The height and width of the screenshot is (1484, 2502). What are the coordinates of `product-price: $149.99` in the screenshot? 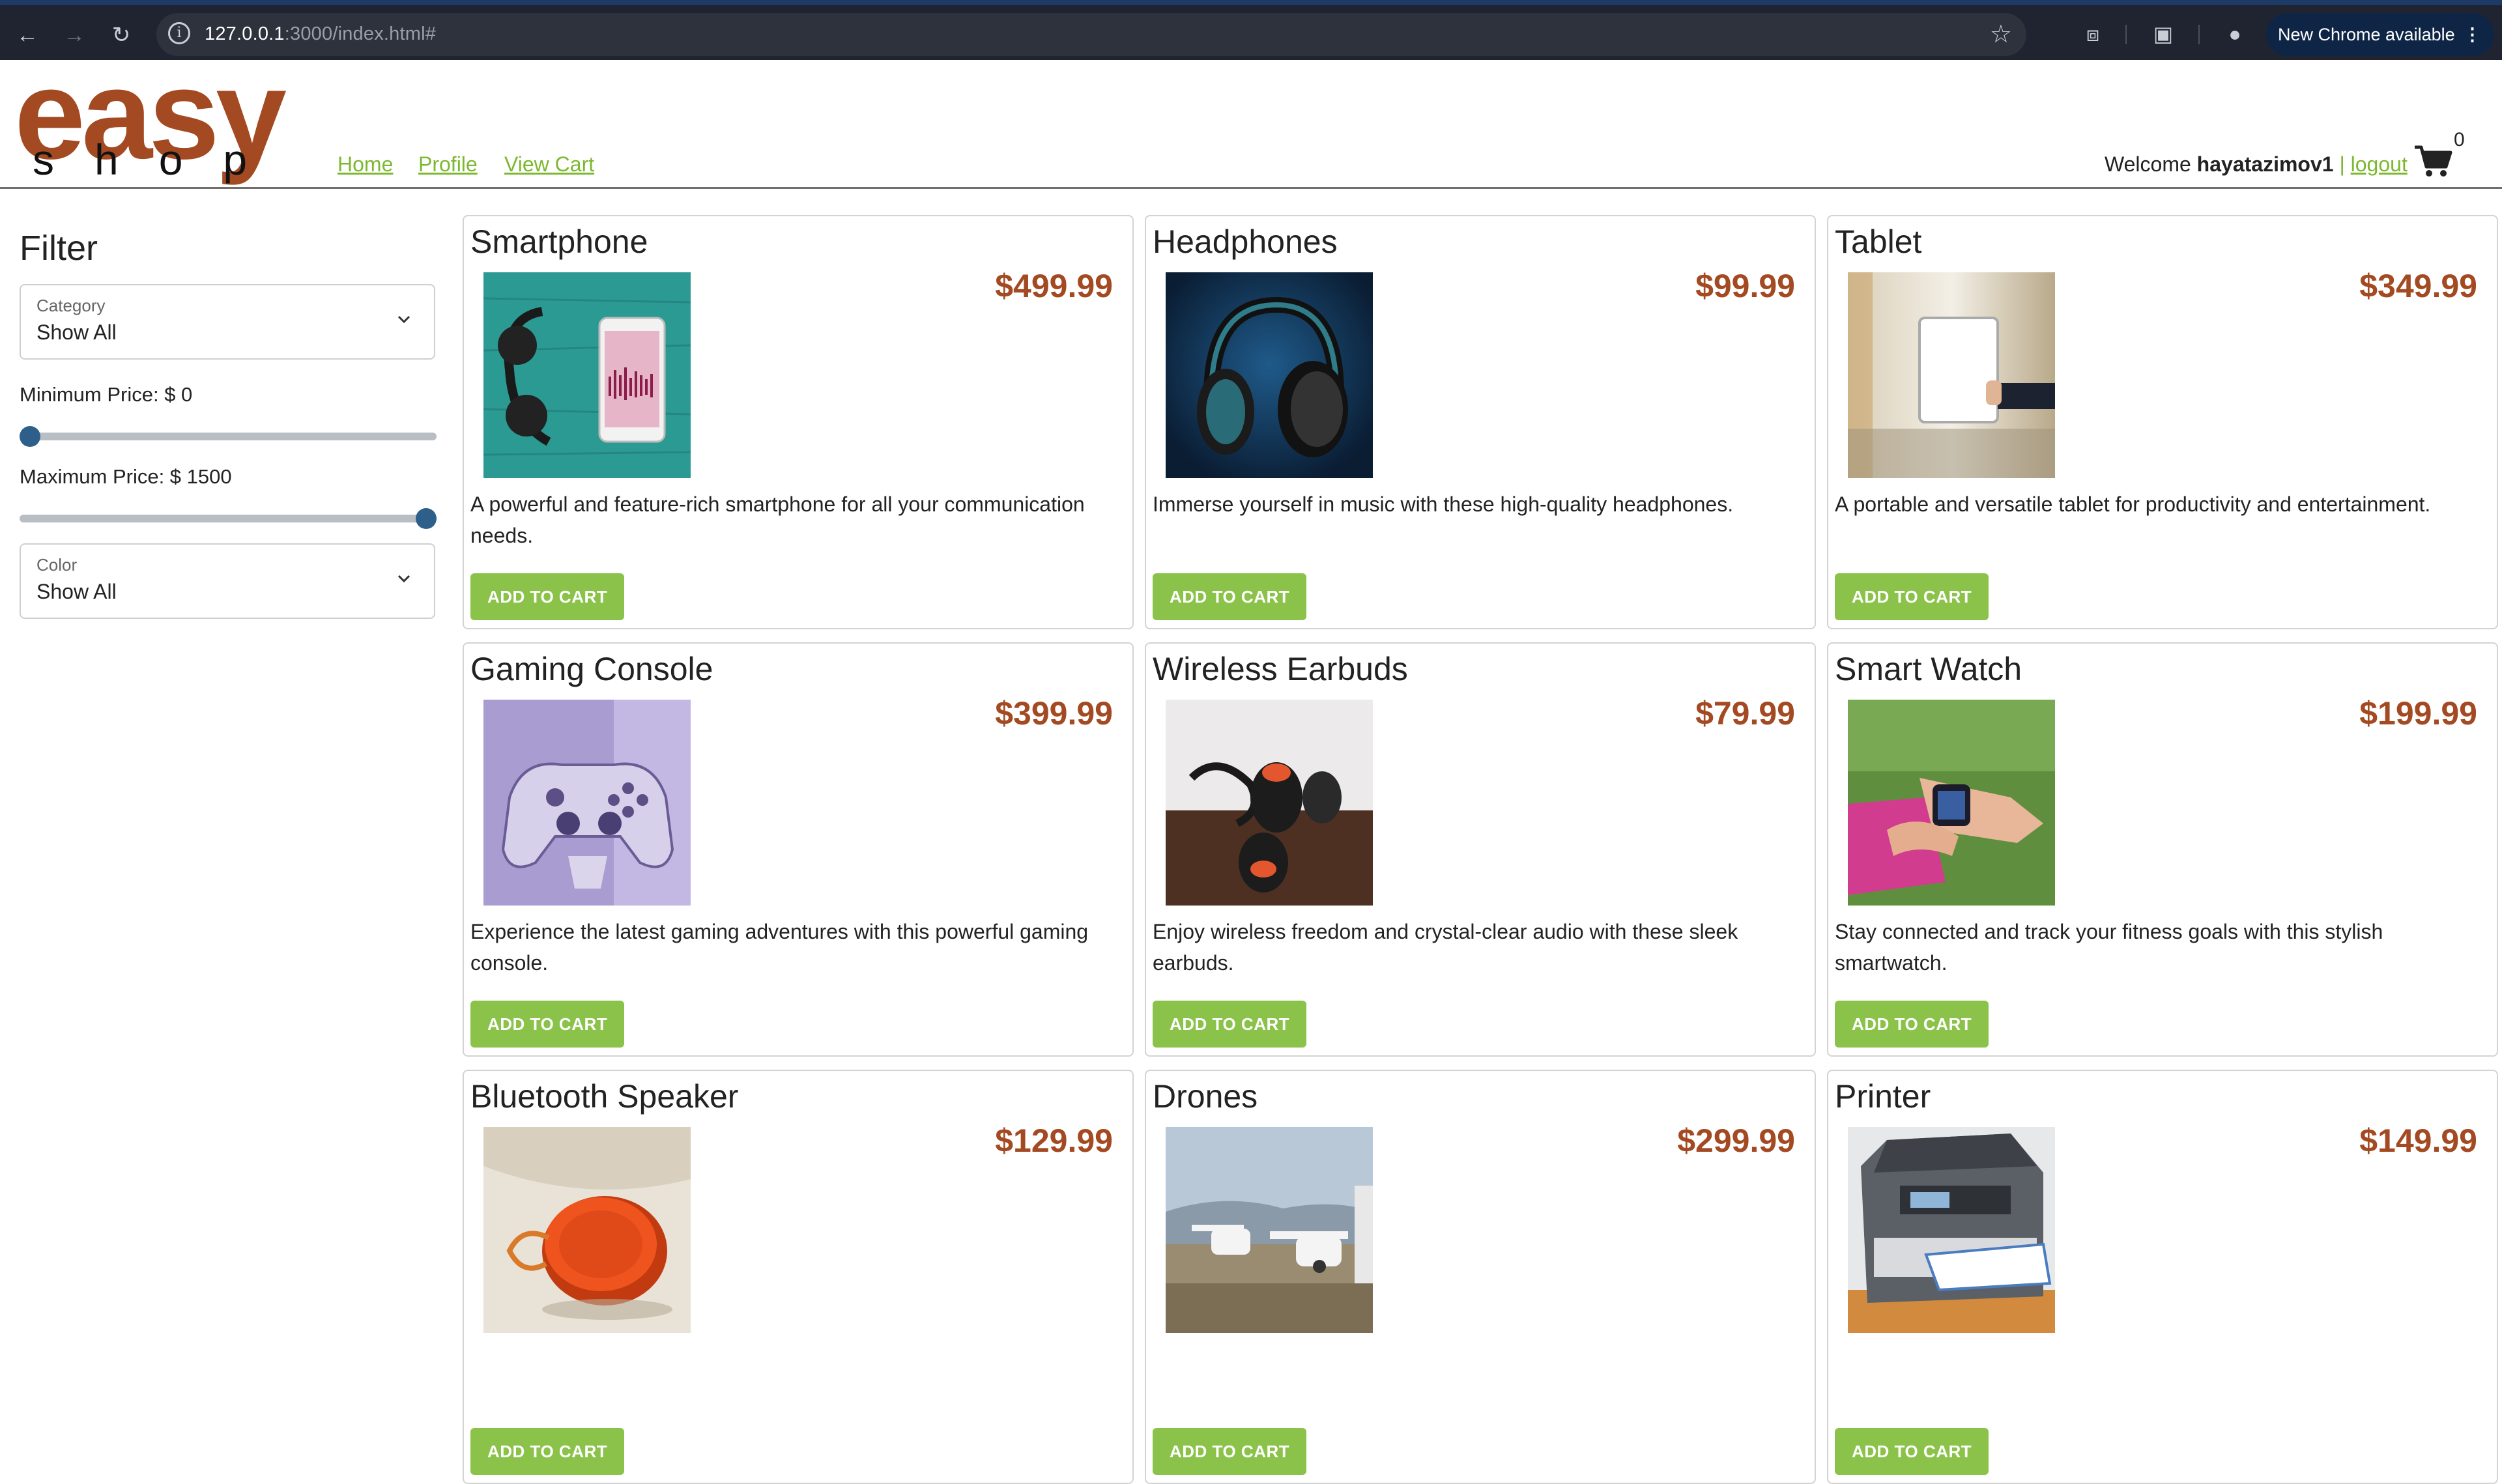 It's located at (2418, 1140).